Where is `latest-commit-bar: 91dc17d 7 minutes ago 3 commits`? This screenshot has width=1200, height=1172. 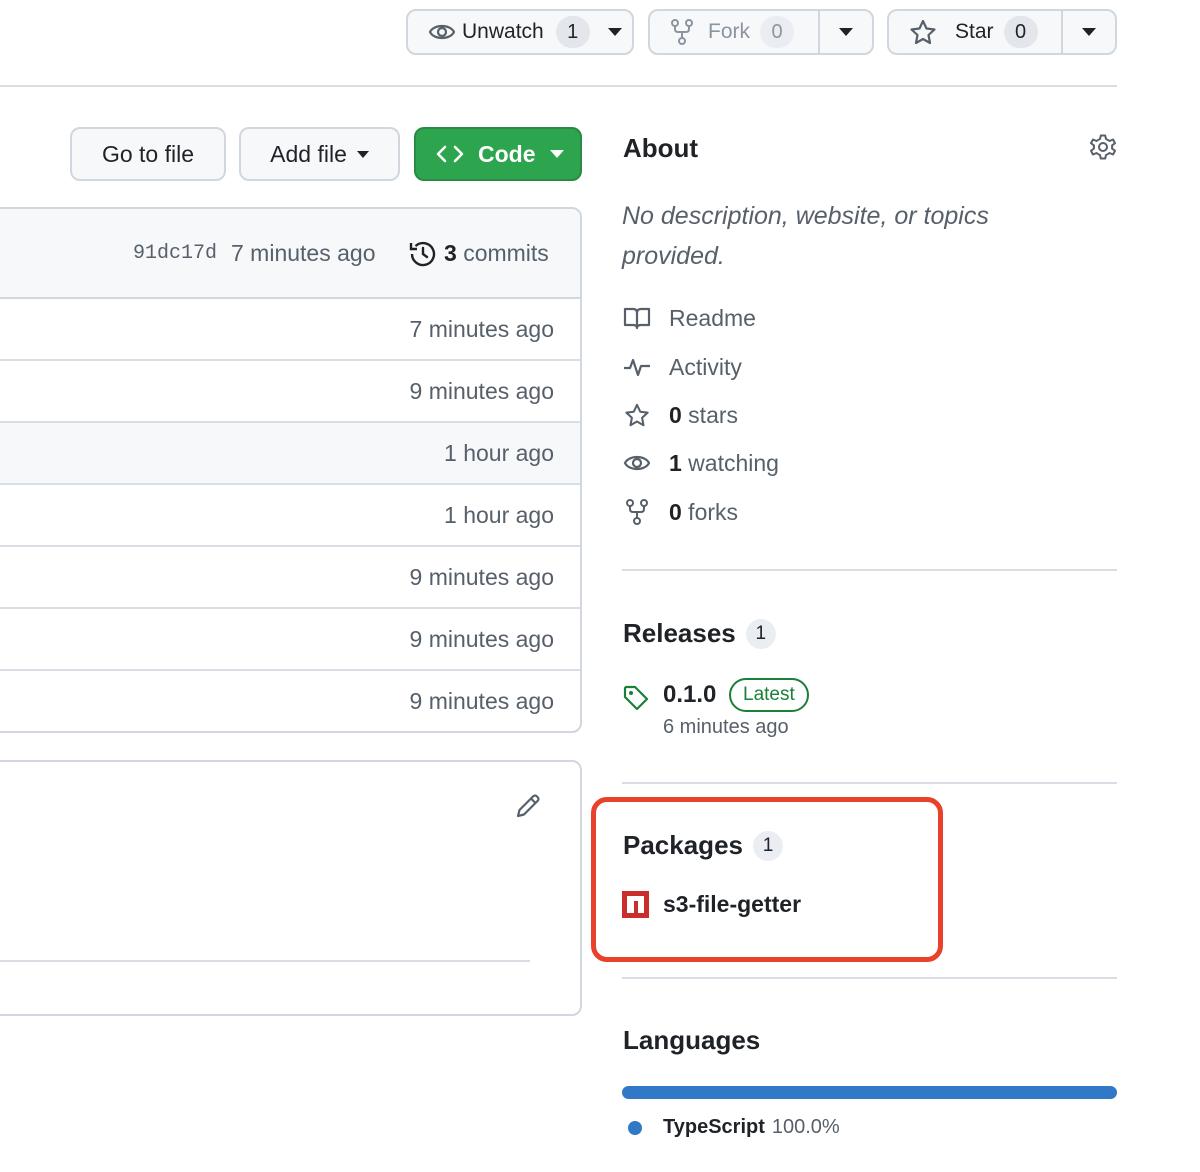 latest-commit-bar: 91dc17d 7 minutes ago 3 commits is located at coordinates (290, 254).